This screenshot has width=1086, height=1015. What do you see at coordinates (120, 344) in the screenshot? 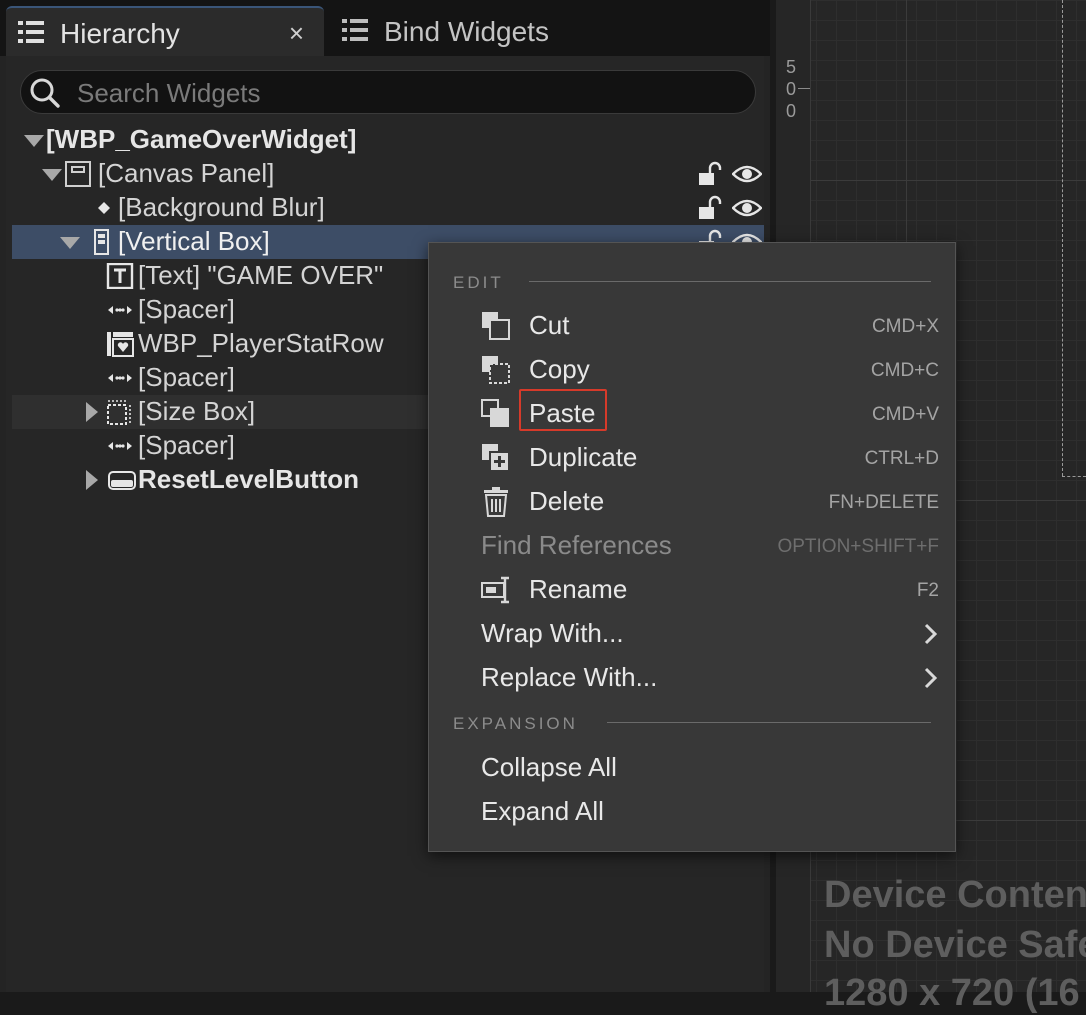
I see `user-widget-icon` at bounding box center [120, 344].